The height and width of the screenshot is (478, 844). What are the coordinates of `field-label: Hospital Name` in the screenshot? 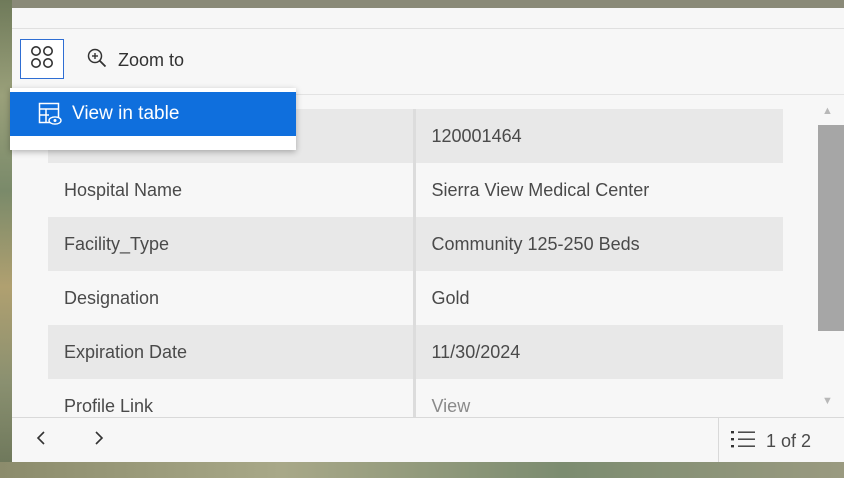 It's located at (232, 190).